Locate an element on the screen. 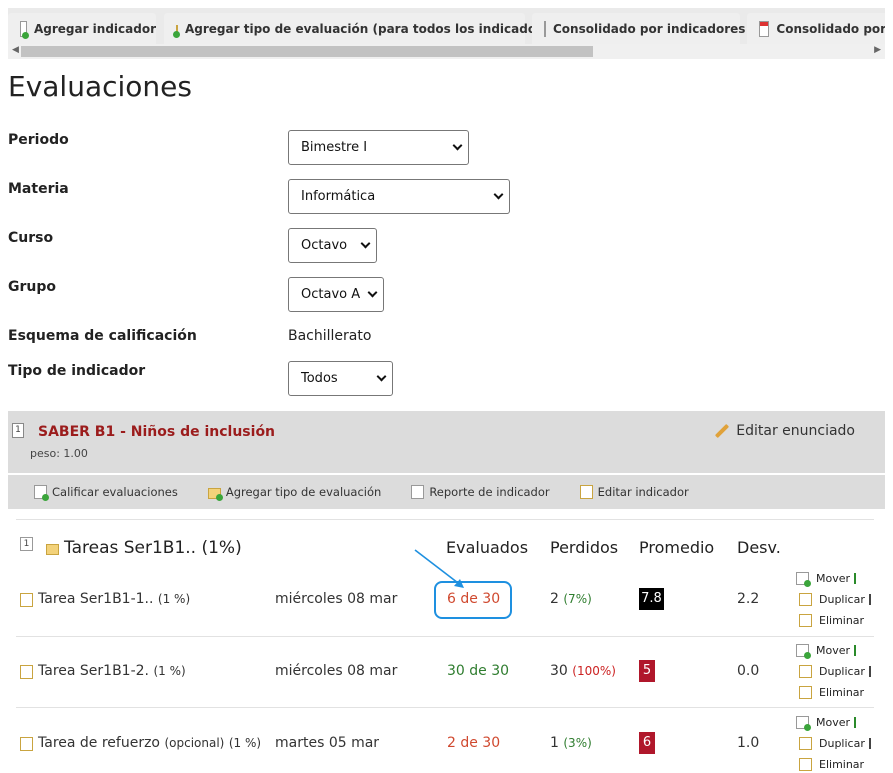 This screenshot has height=773, width=893. scroll-left-icon: ◀ is located at coordinates (15, 50).